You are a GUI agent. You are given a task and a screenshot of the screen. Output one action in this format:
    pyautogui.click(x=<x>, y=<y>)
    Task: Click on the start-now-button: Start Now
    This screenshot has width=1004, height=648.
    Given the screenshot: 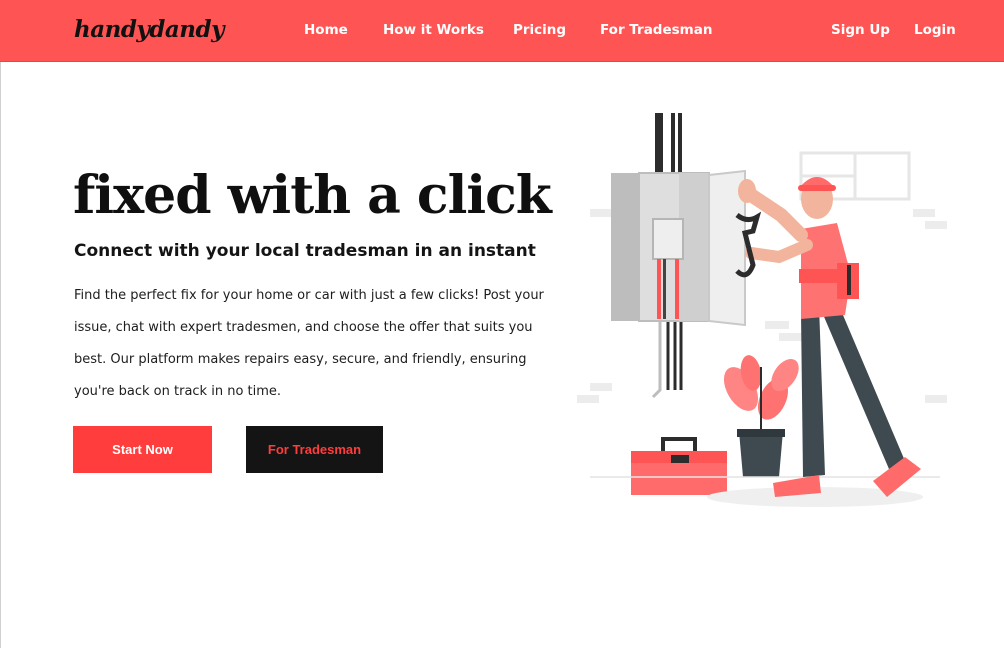 What is the action you would take?
    pyautogui.click(x=142, y=449)
    